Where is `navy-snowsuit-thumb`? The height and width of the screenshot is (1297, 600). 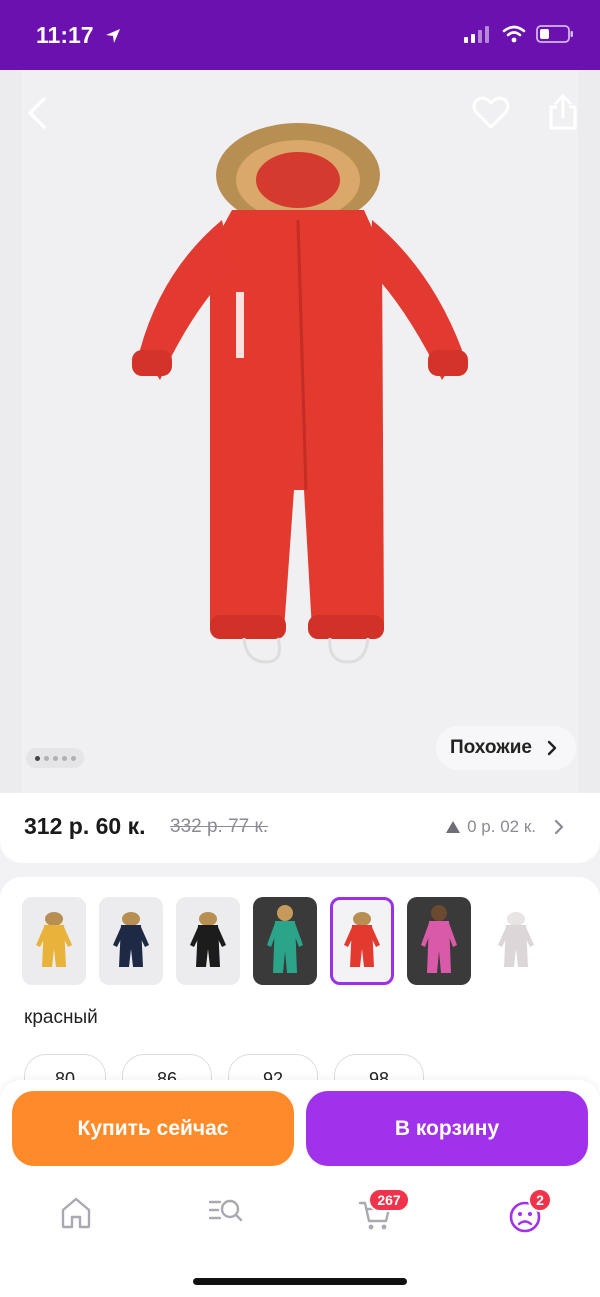 navy-snowsuit-thumb is located at coordinates (131, 939).